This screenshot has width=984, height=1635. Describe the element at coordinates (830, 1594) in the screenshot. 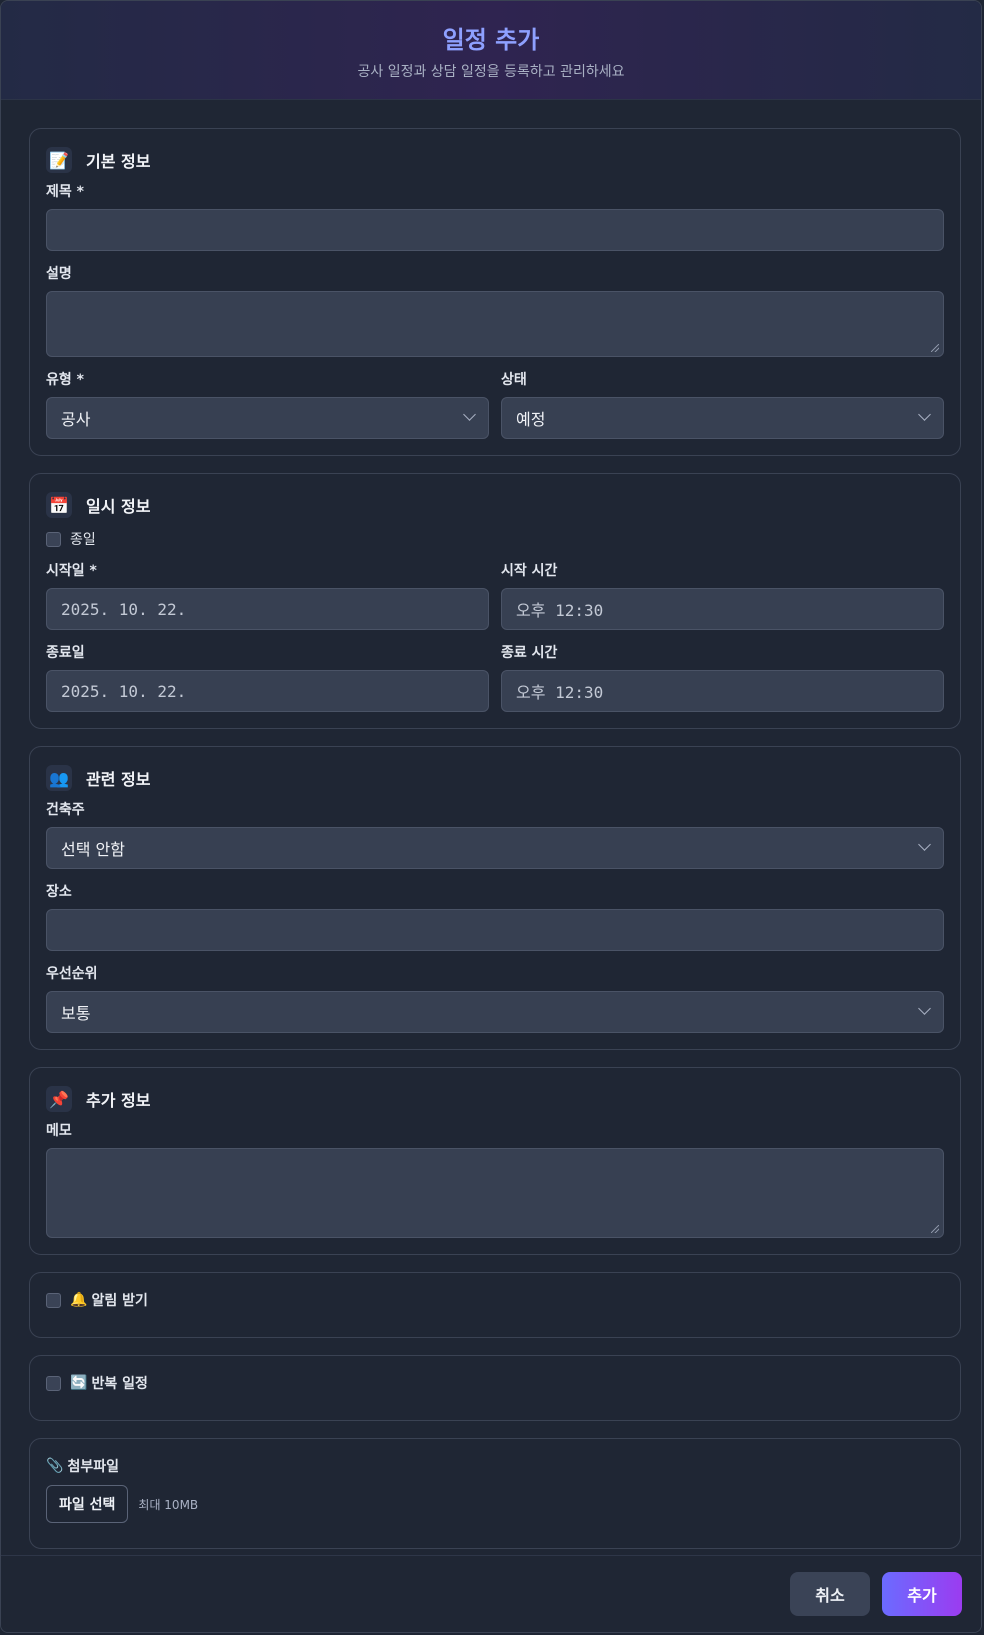

I see `cancel-button: 취소` at that location.